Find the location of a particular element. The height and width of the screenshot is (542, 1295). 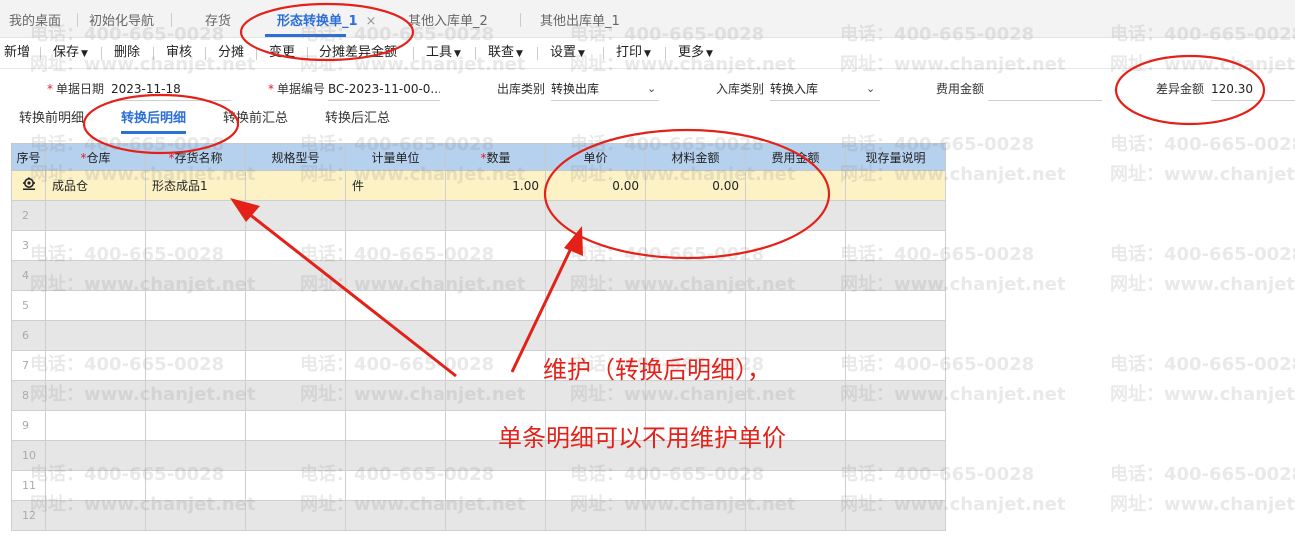

out-type-select: 转换出库 is located at coordinates (605, 89).